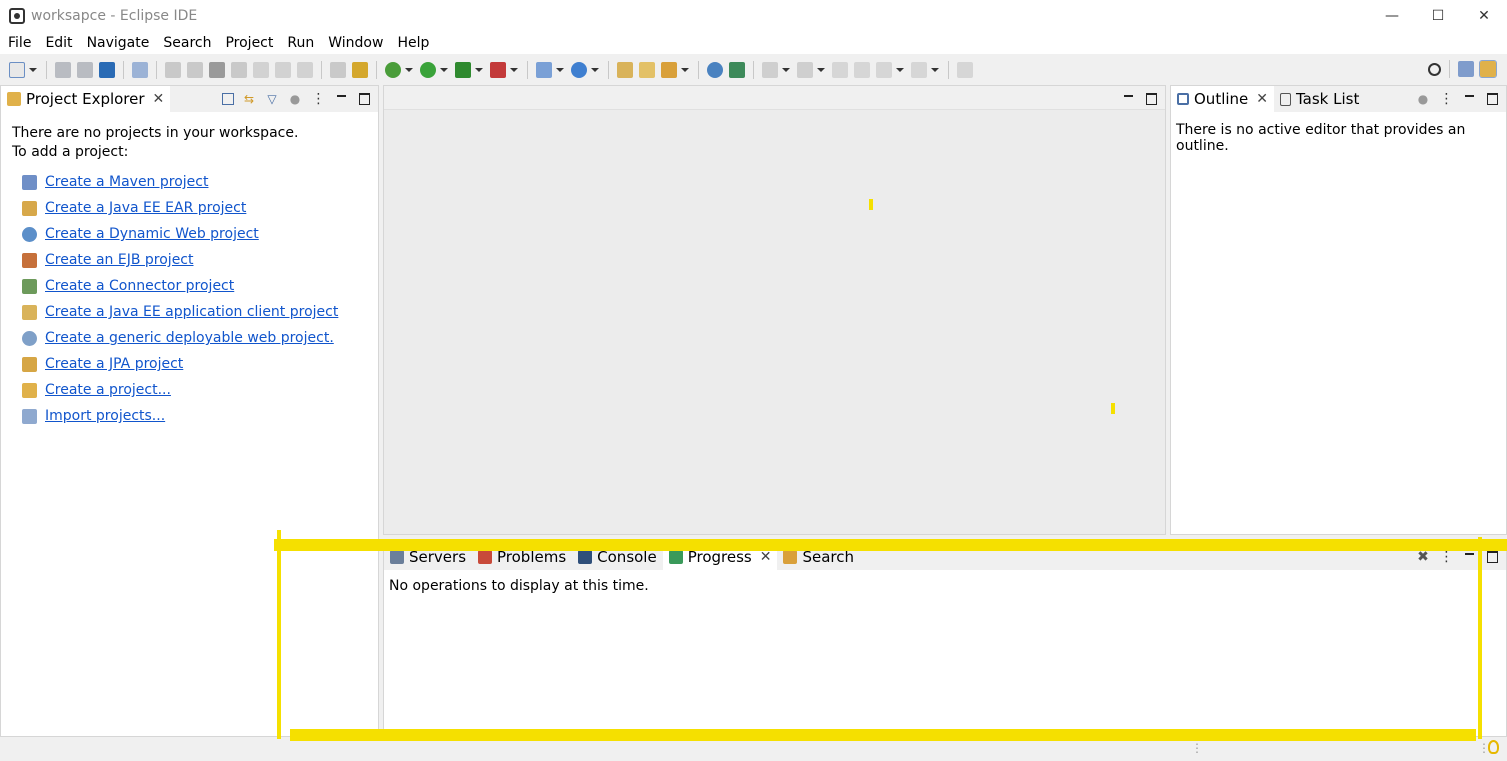 This screenshot has width=1507, height=761. What do you see at coordinates (393, 70) in the screenshot?
I see `debug-icon` at bounding box center [393, 70].